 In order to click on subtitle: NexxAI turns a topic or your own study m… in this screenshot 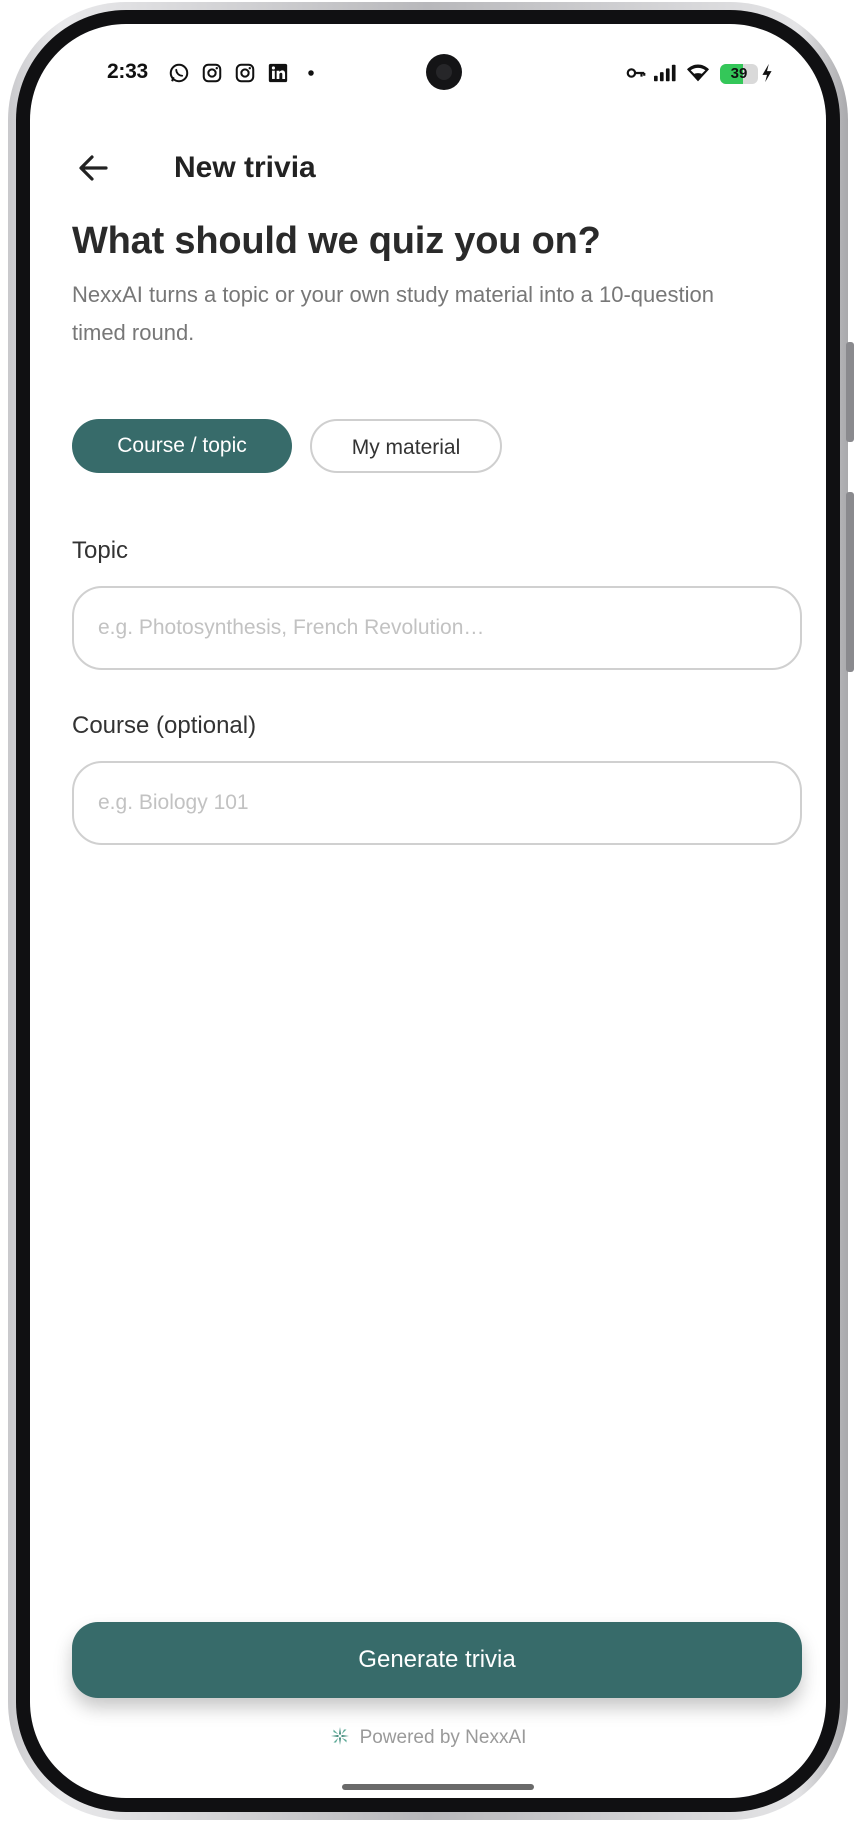, I will do `click(393, 313)`.